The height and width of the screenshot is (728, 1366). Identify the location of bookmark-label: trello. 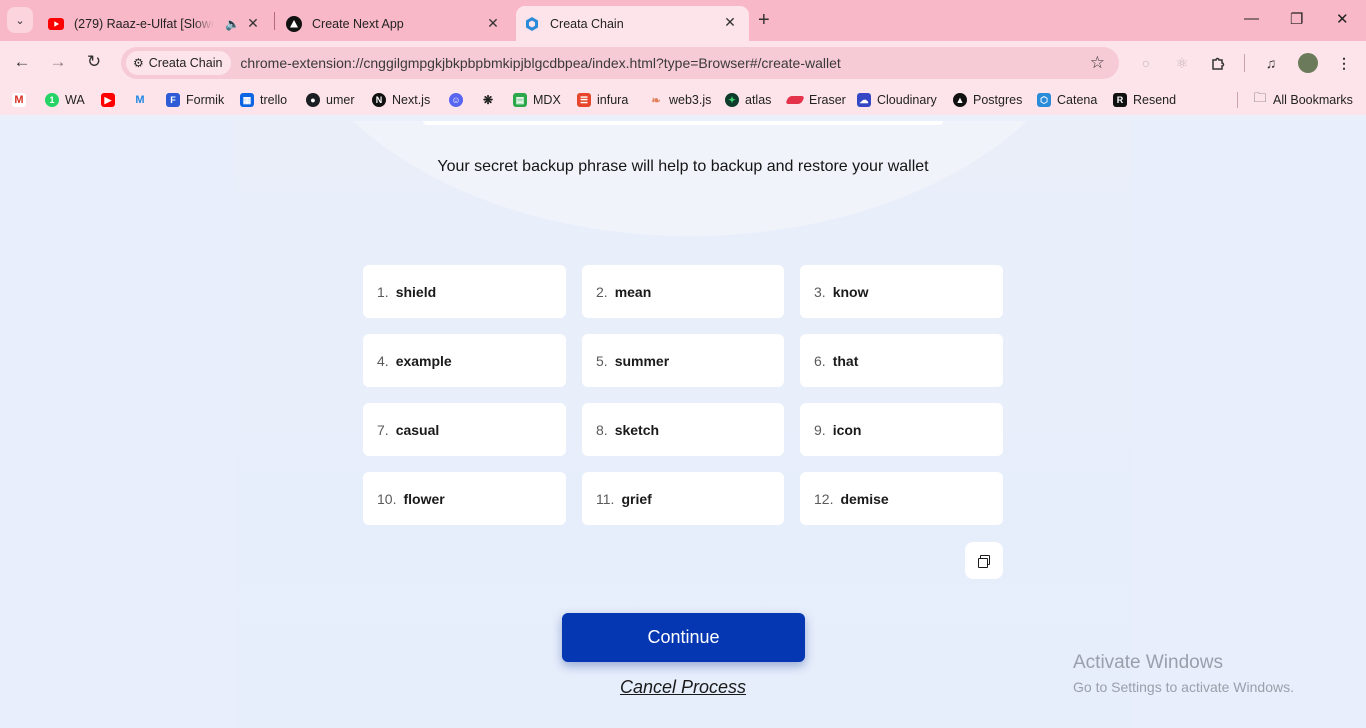
(274, 100).